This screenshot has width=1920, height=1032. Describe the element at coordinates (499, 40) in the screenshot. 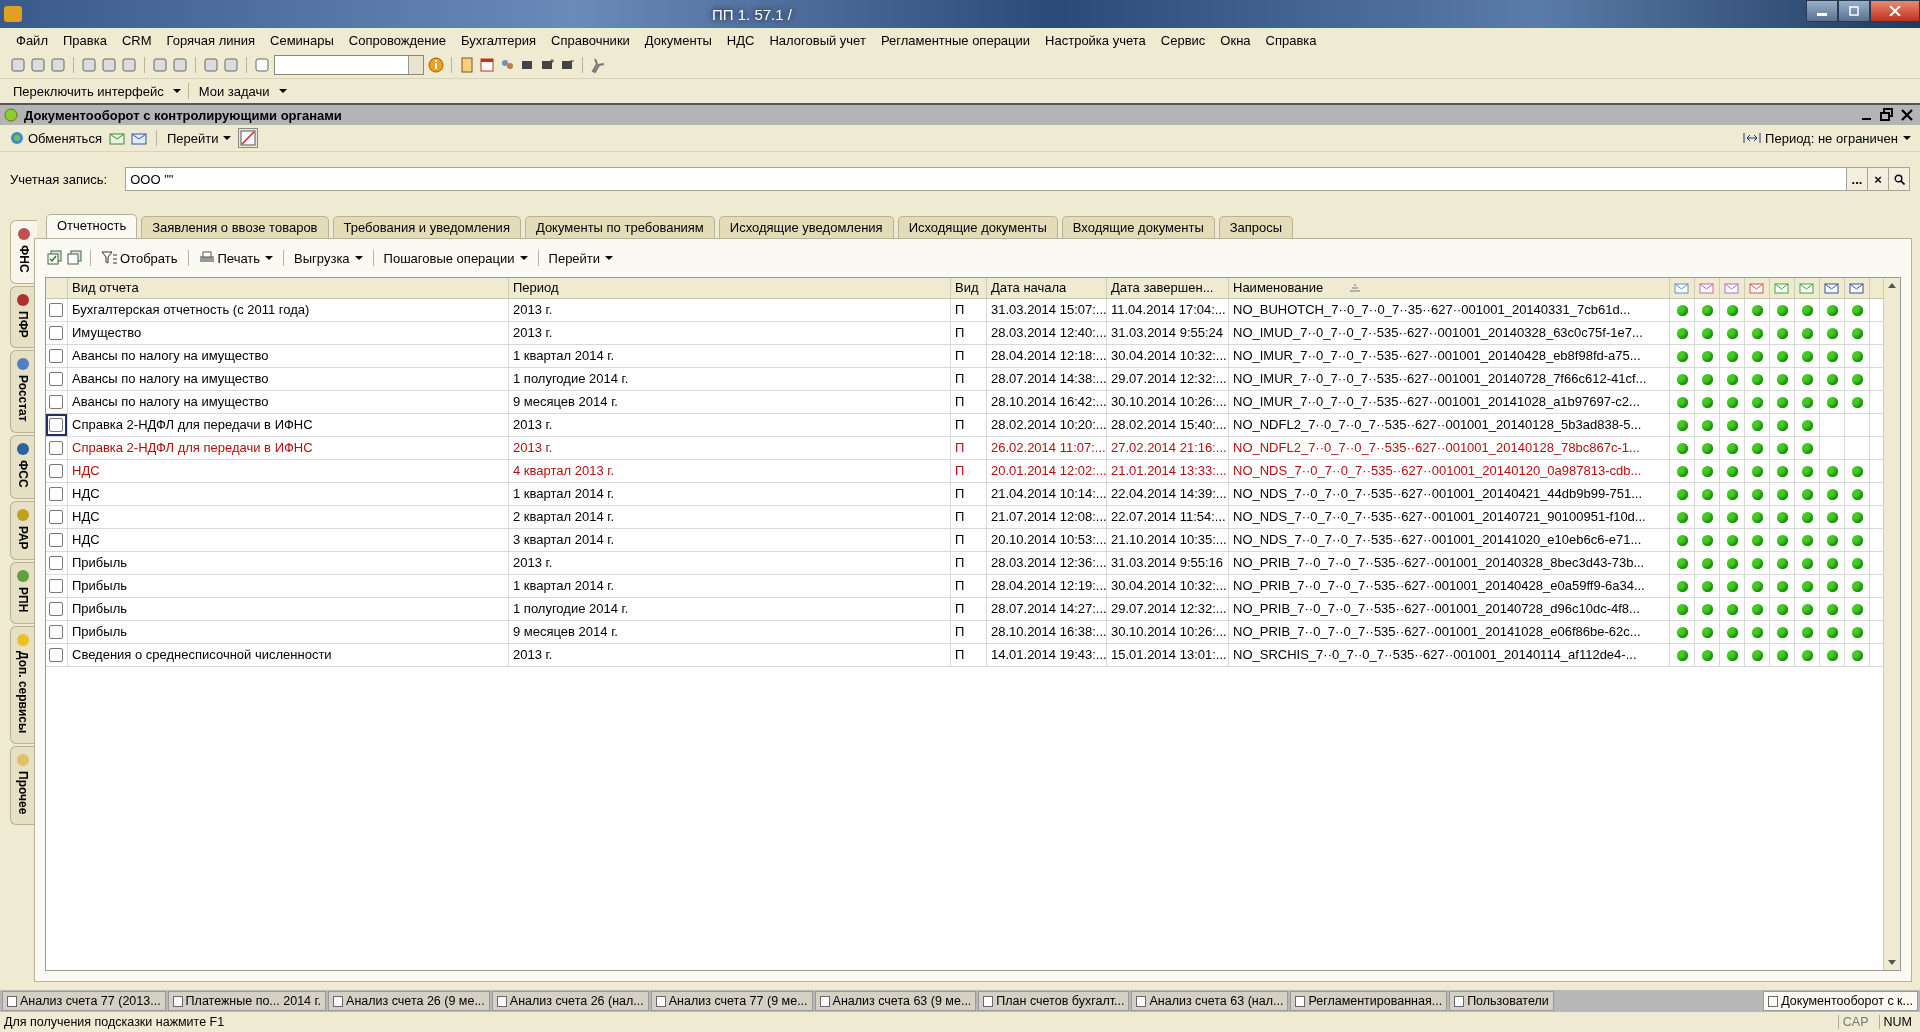

I see `menu-item: Бухгалтерия` at that location.